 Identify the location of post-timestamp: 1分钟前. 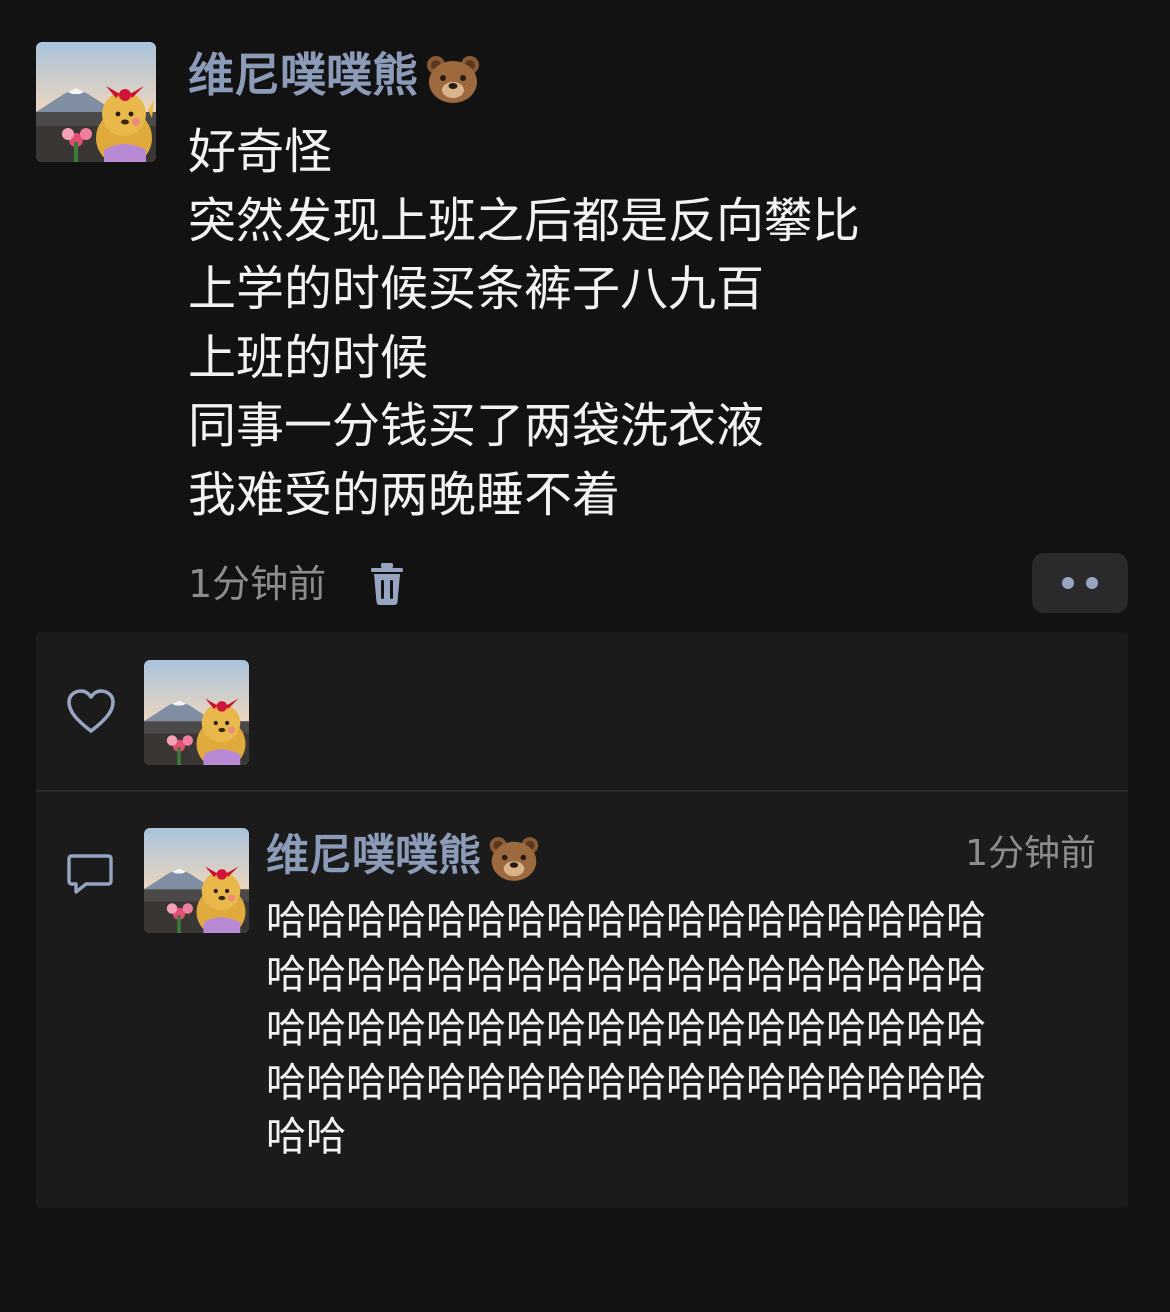
(257, 584).